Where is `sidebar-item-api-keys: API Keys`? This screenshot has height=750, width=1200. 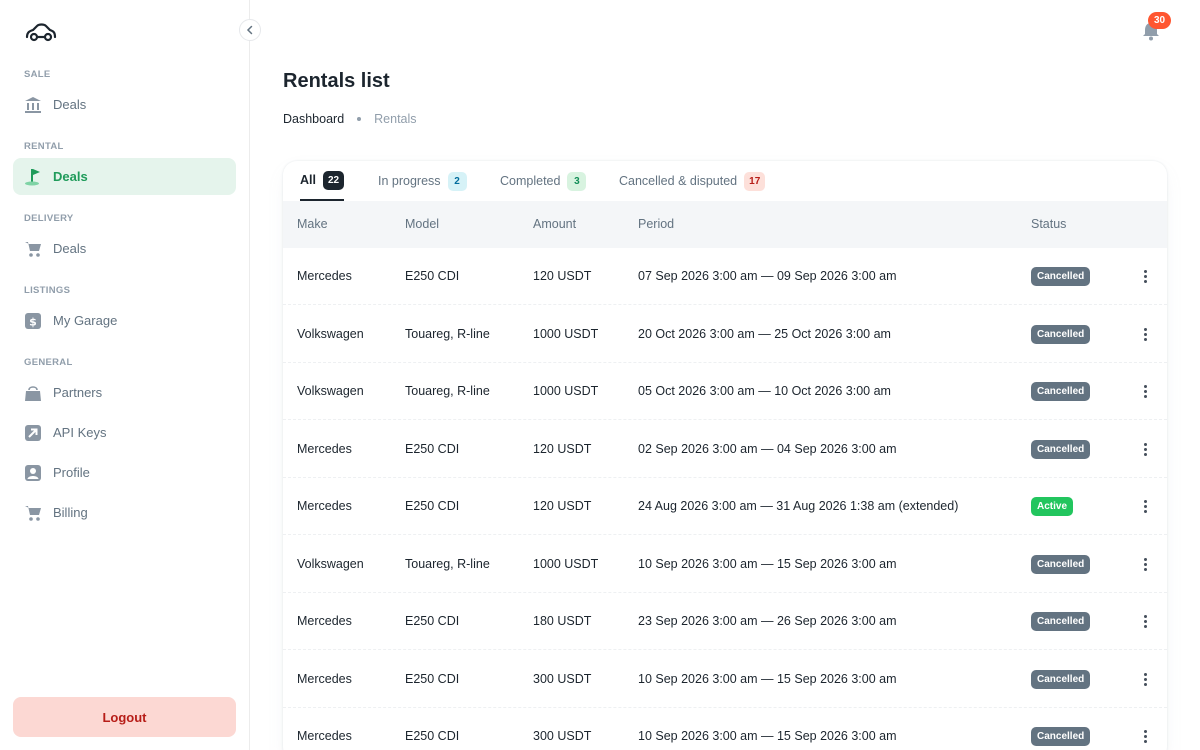 sidebar-item-api-keys: API Keys is located at coordinates (124, 432).